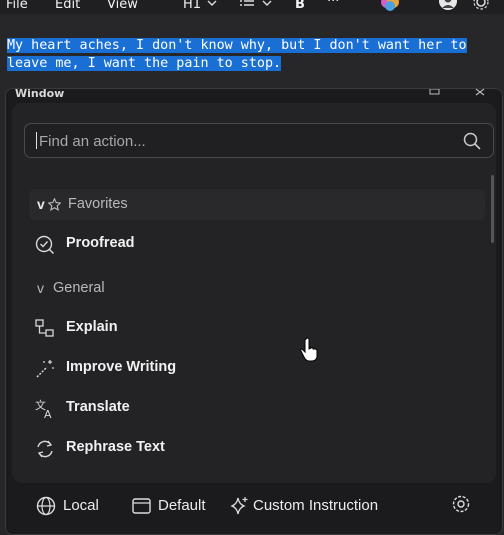 The width and height of the screenshot is (504, 535). I want to click on window-footer: Local Default Custom Instruction, so click(254, 508).